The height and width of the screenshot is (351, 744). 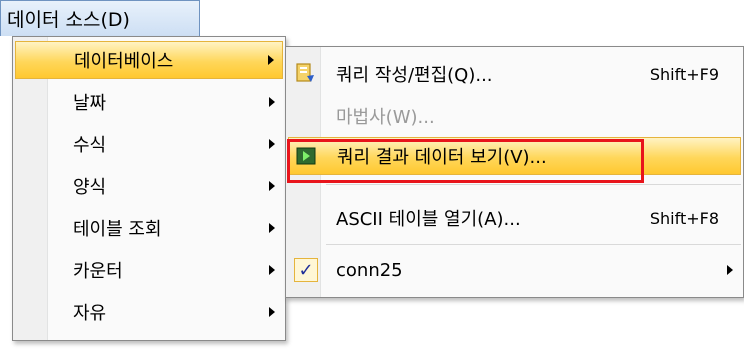 I want to click on menu-item-counter: 카운터, so click(x=149, y=270).